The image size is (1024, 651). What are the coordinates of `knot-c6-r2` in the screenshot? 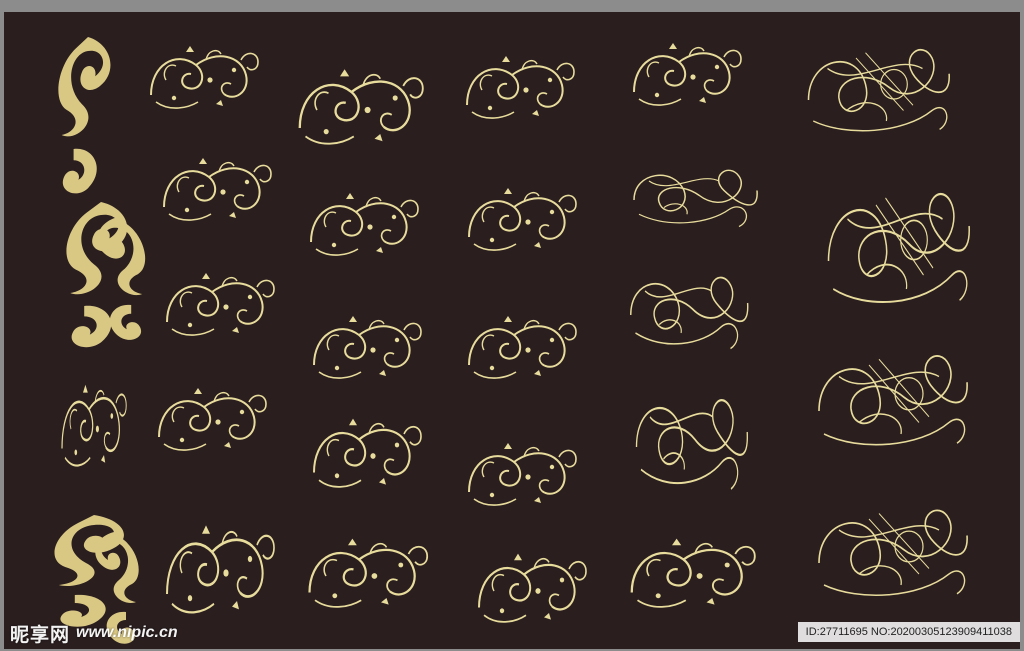 It's located at (899, 248).